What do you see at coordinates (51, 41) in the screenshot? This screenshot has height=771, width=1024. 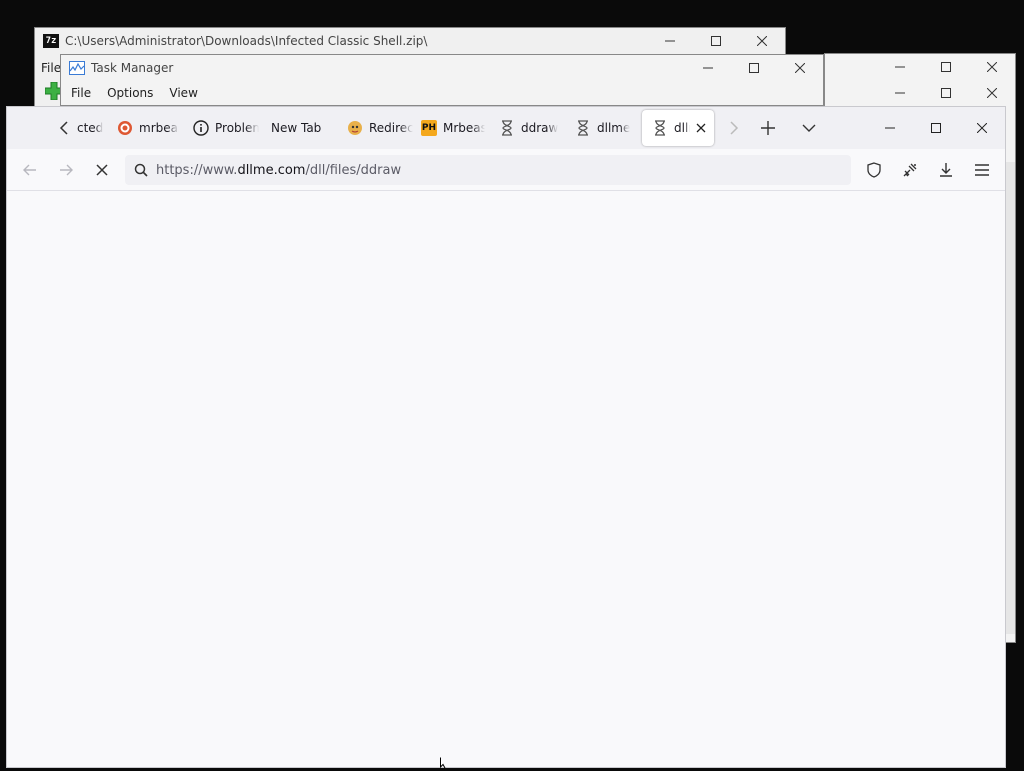 I see `sevenzip-logo-icon: 7z` at bounding box center [51, 41].